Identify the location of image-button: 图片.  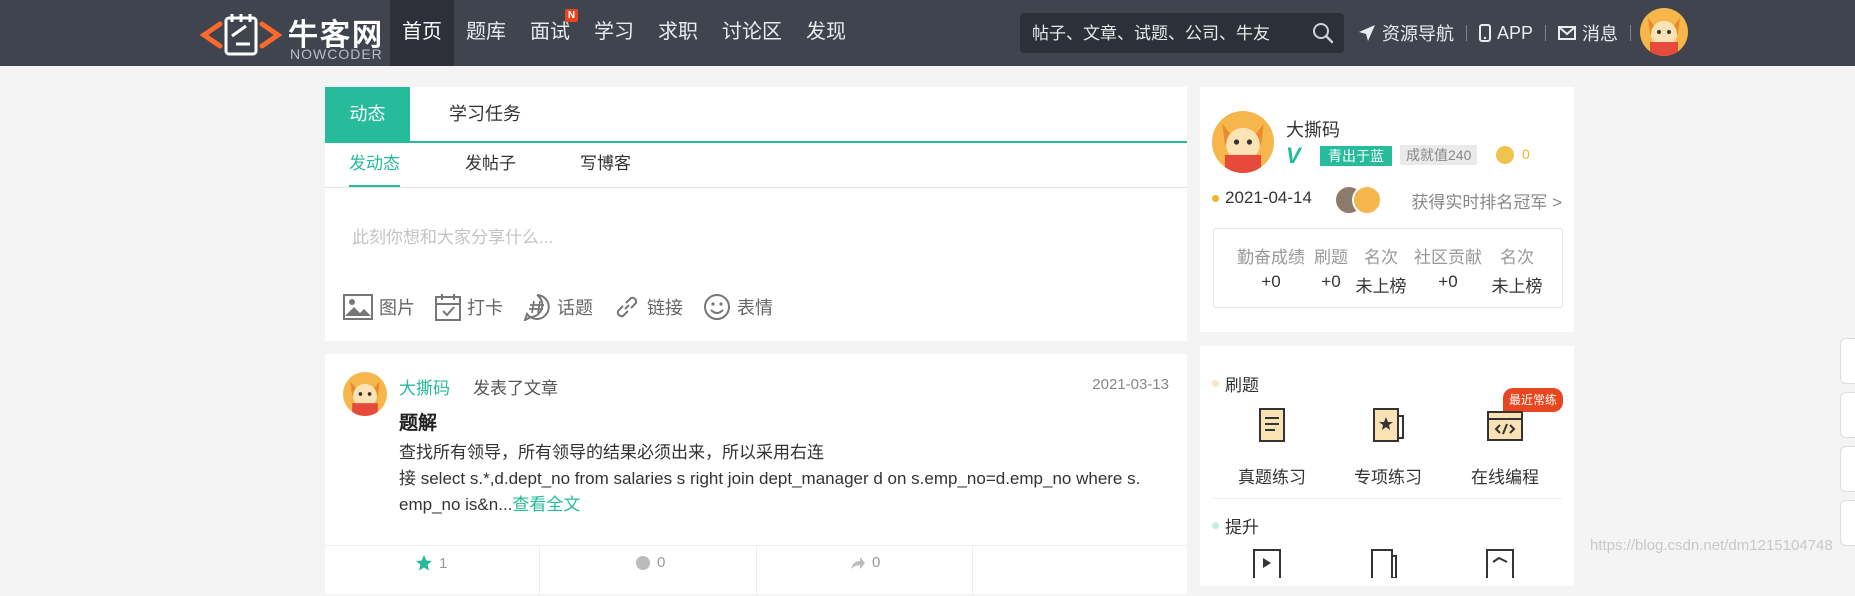
(379, 307).